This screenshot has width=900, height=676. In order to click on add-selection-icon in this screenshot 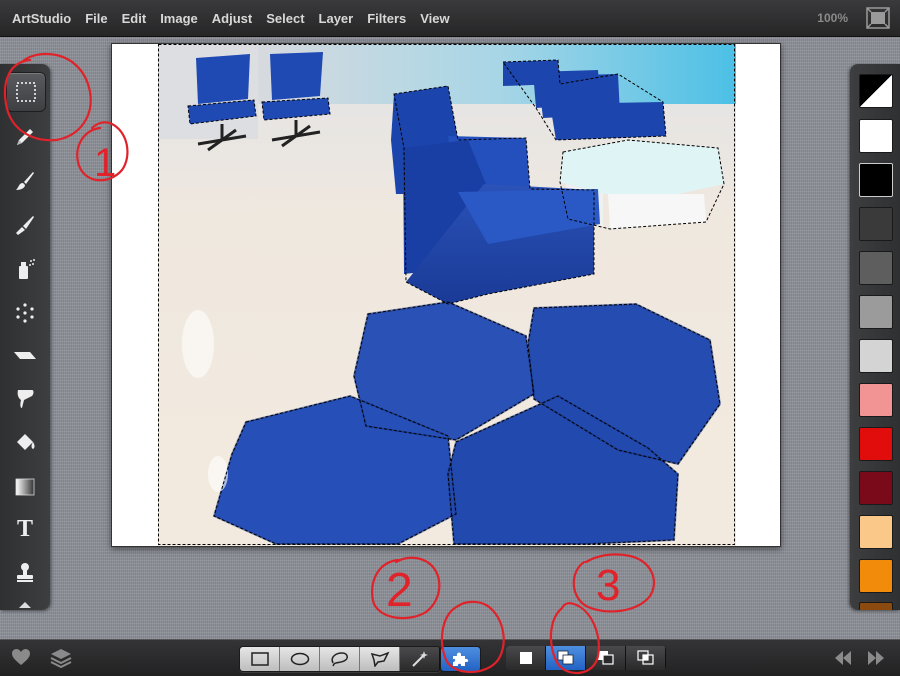, I will do `click(565, 657)`.